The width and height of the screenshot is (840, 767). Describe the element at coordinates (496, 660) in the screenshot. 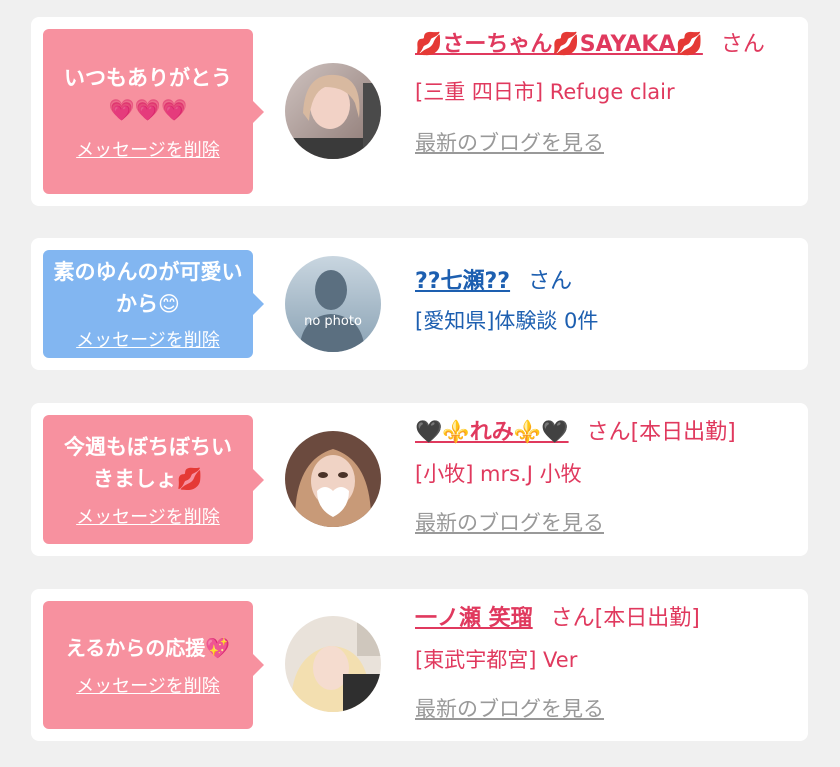

I see `shop-info: [東武宇都宮] Ver` at that location.